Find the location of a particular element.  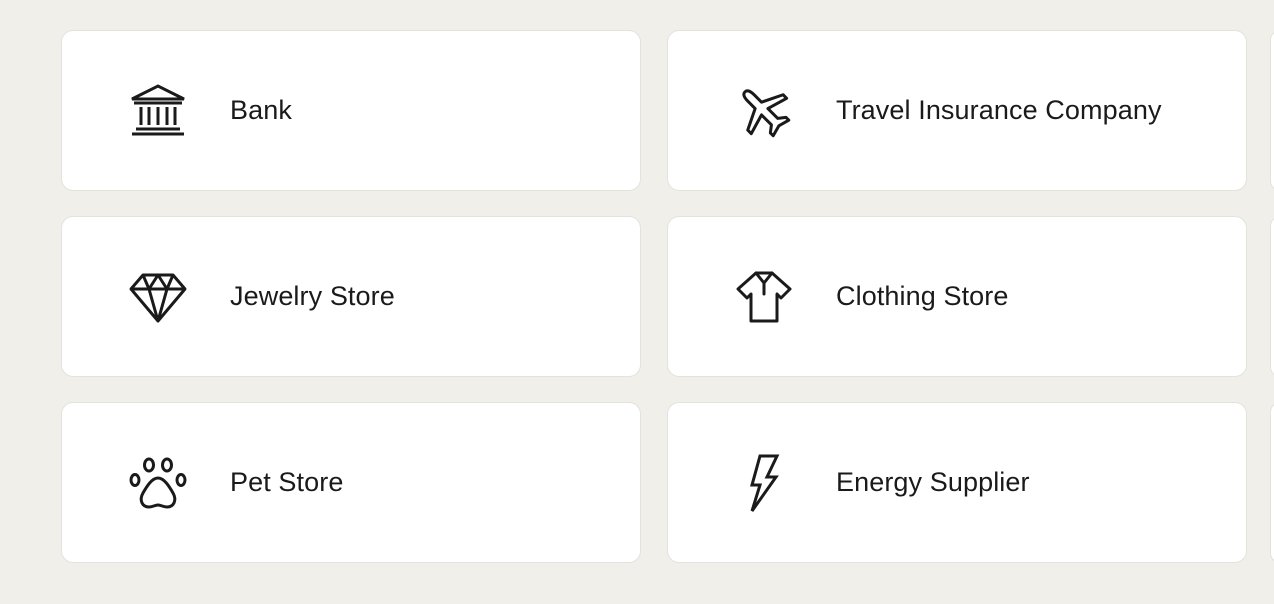

bank-icon is located at coordinates (158, 111).